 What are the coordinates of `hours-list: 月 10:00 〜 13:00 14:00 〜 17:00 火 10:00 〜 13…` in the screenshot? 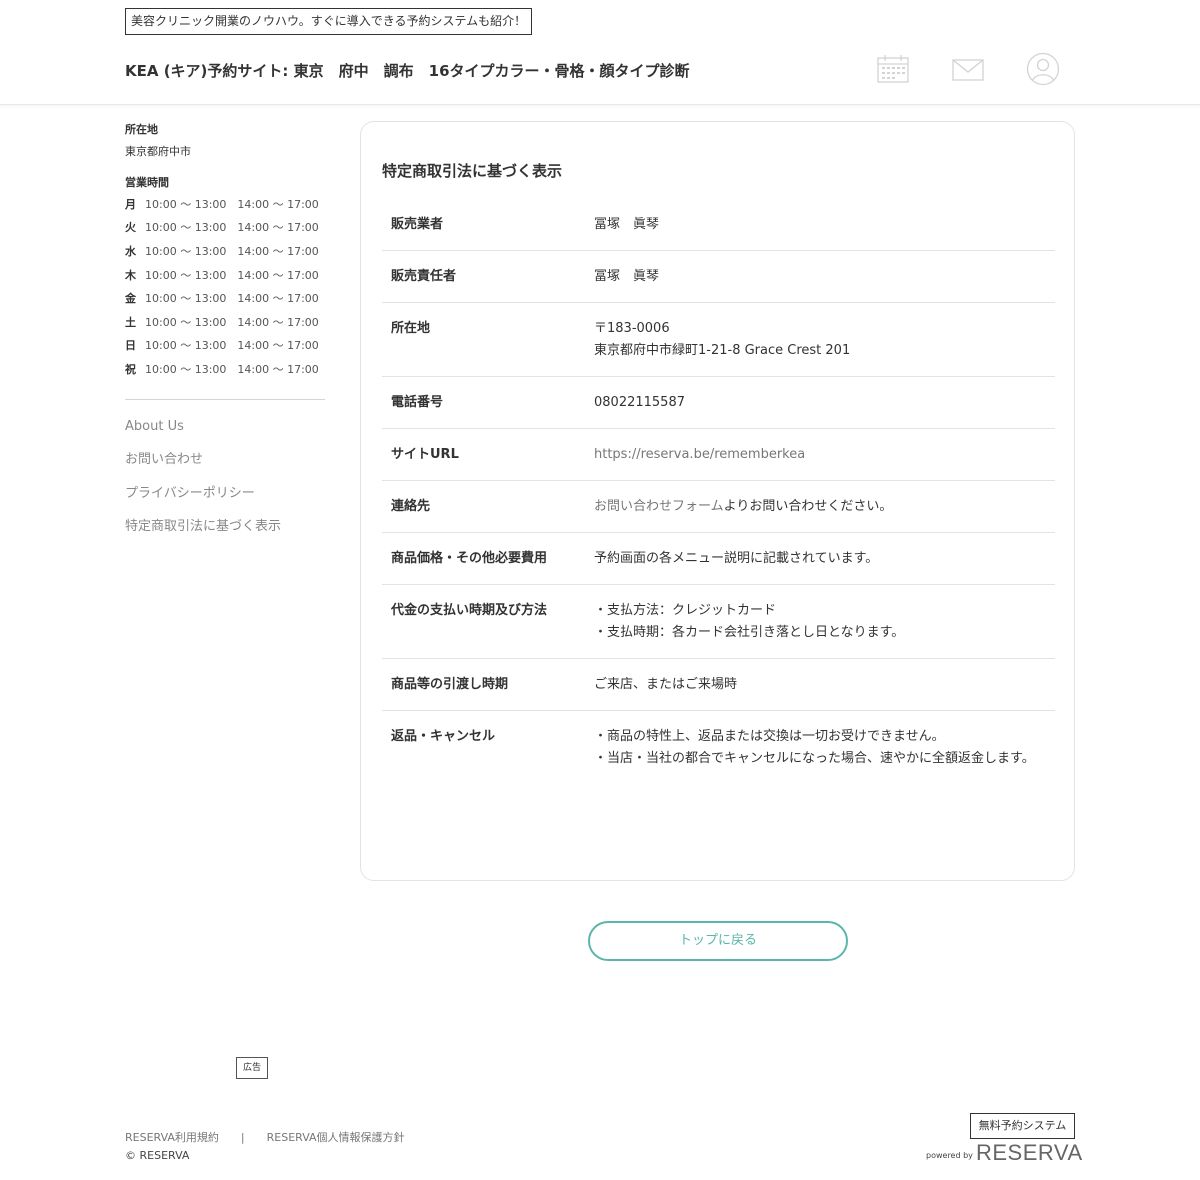 It's located at (225, 287).